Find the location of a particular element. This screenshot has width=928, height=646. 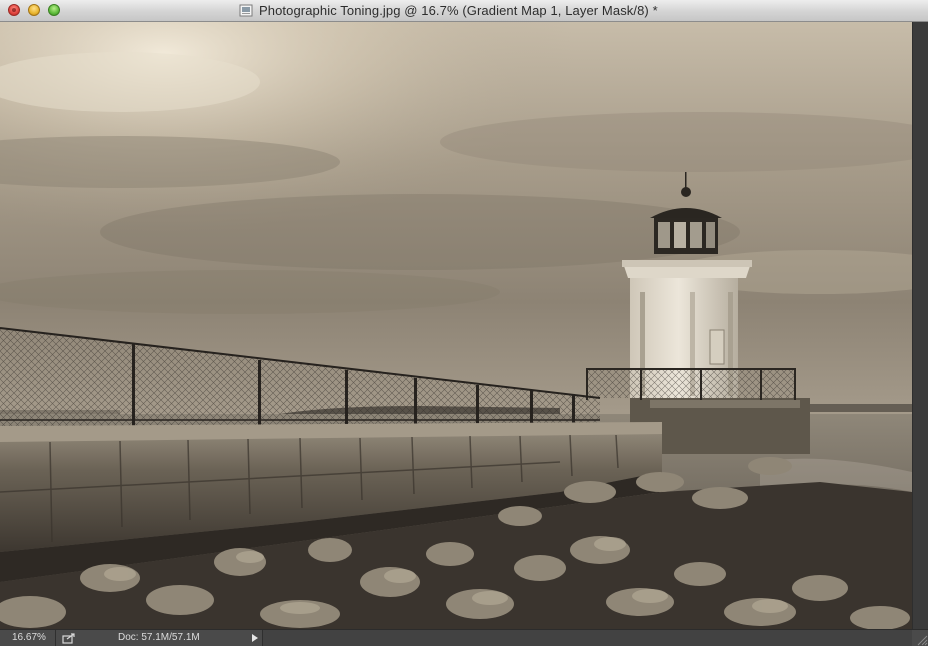

triangle-right-icon is located at coordinates (255, 638).